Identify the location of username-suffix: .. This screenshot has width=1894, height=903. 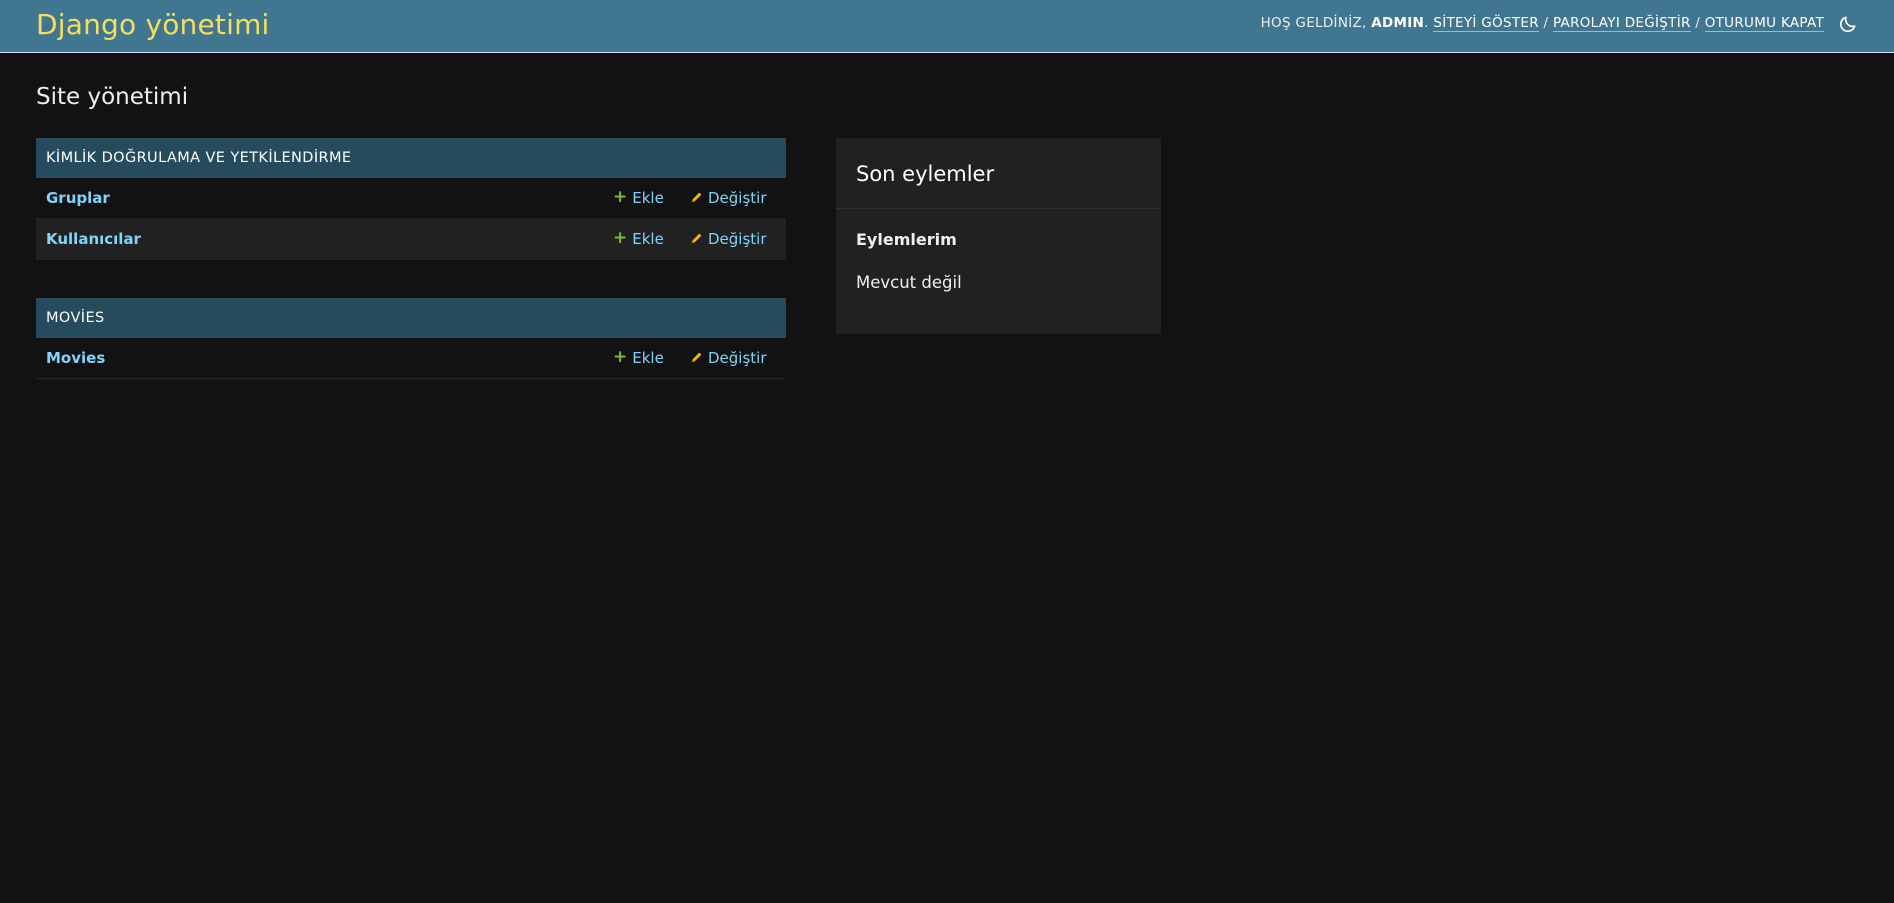
(1426, 23).